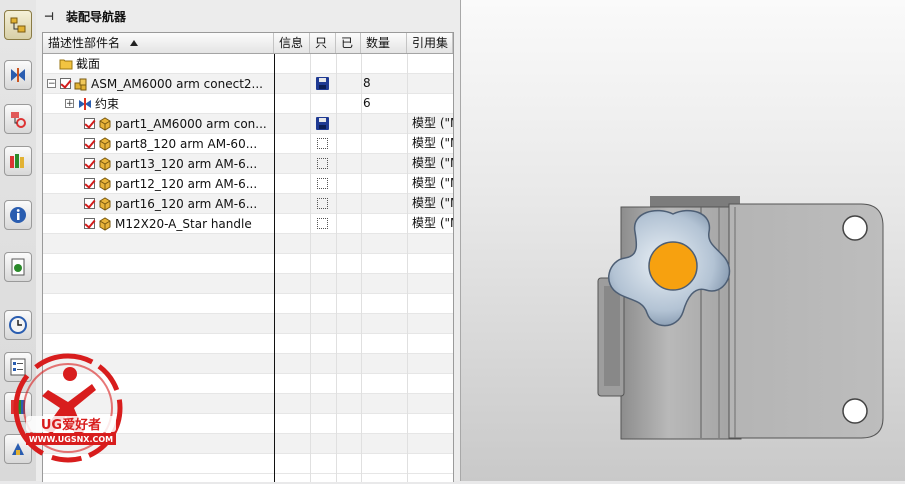 Image resolution: width=905 pixels, height=484 pixels. I want to click on pin-icon: ⊣, so click(50, 16).